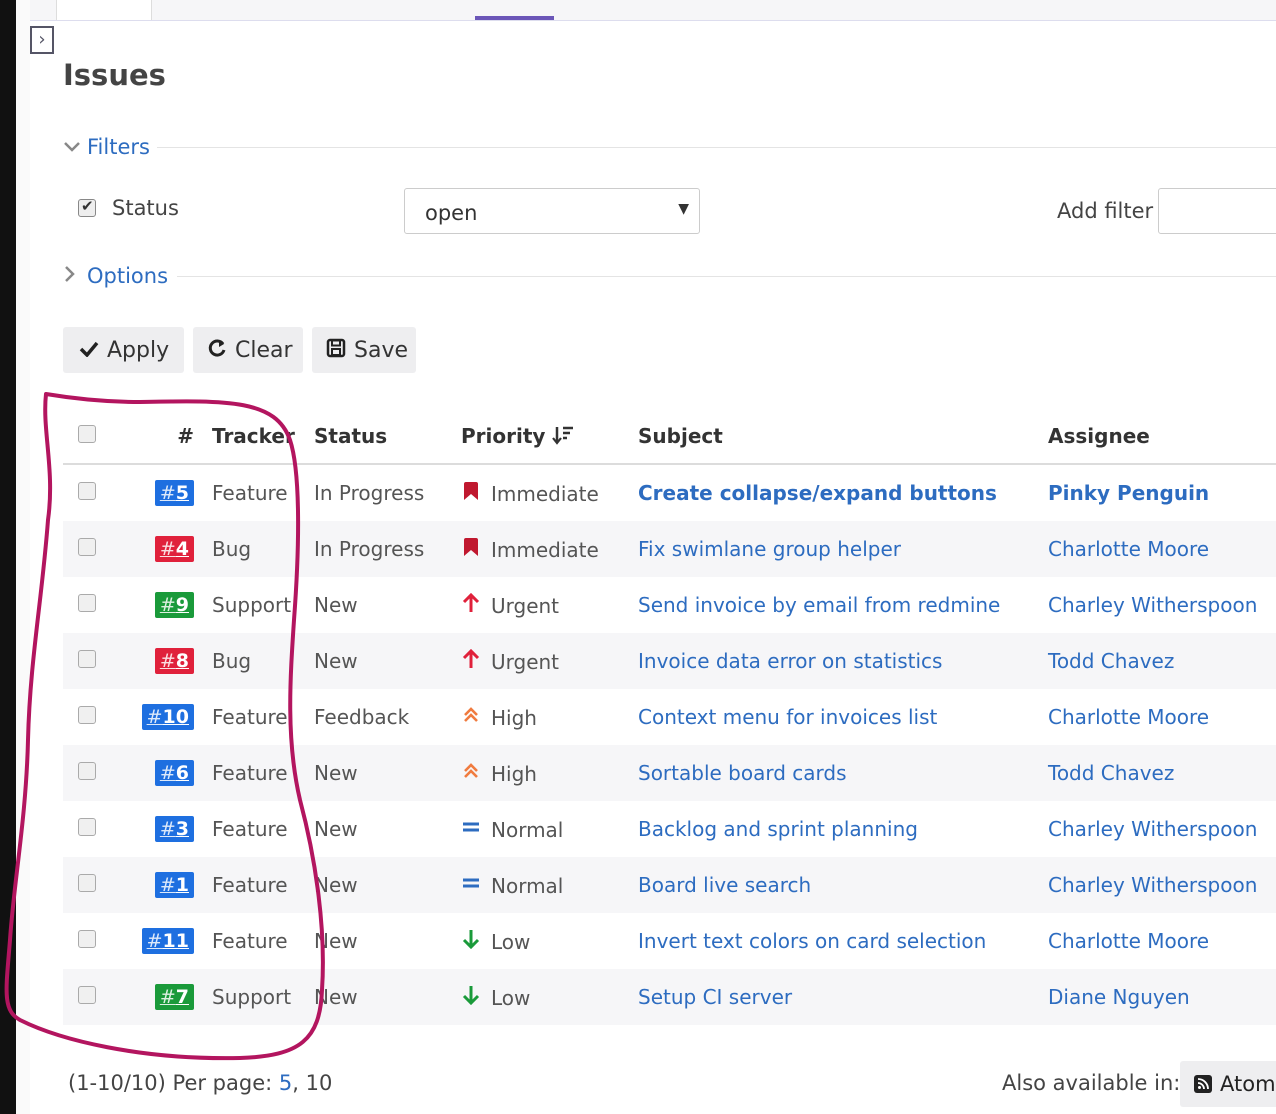 The height and width of the screenshot is (1114, 1276). I want to click on chevron-down-icon, so click(75, 147).